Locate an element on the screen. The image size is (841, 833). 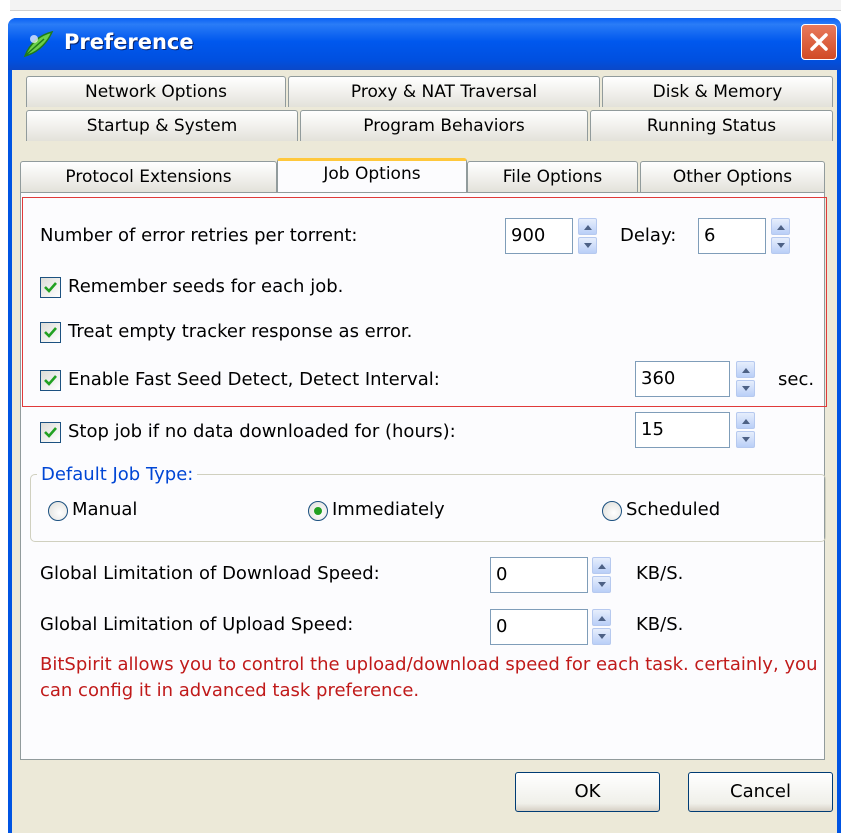
upload-speed-unit: KB/S. is located at coordinates (660, 624).